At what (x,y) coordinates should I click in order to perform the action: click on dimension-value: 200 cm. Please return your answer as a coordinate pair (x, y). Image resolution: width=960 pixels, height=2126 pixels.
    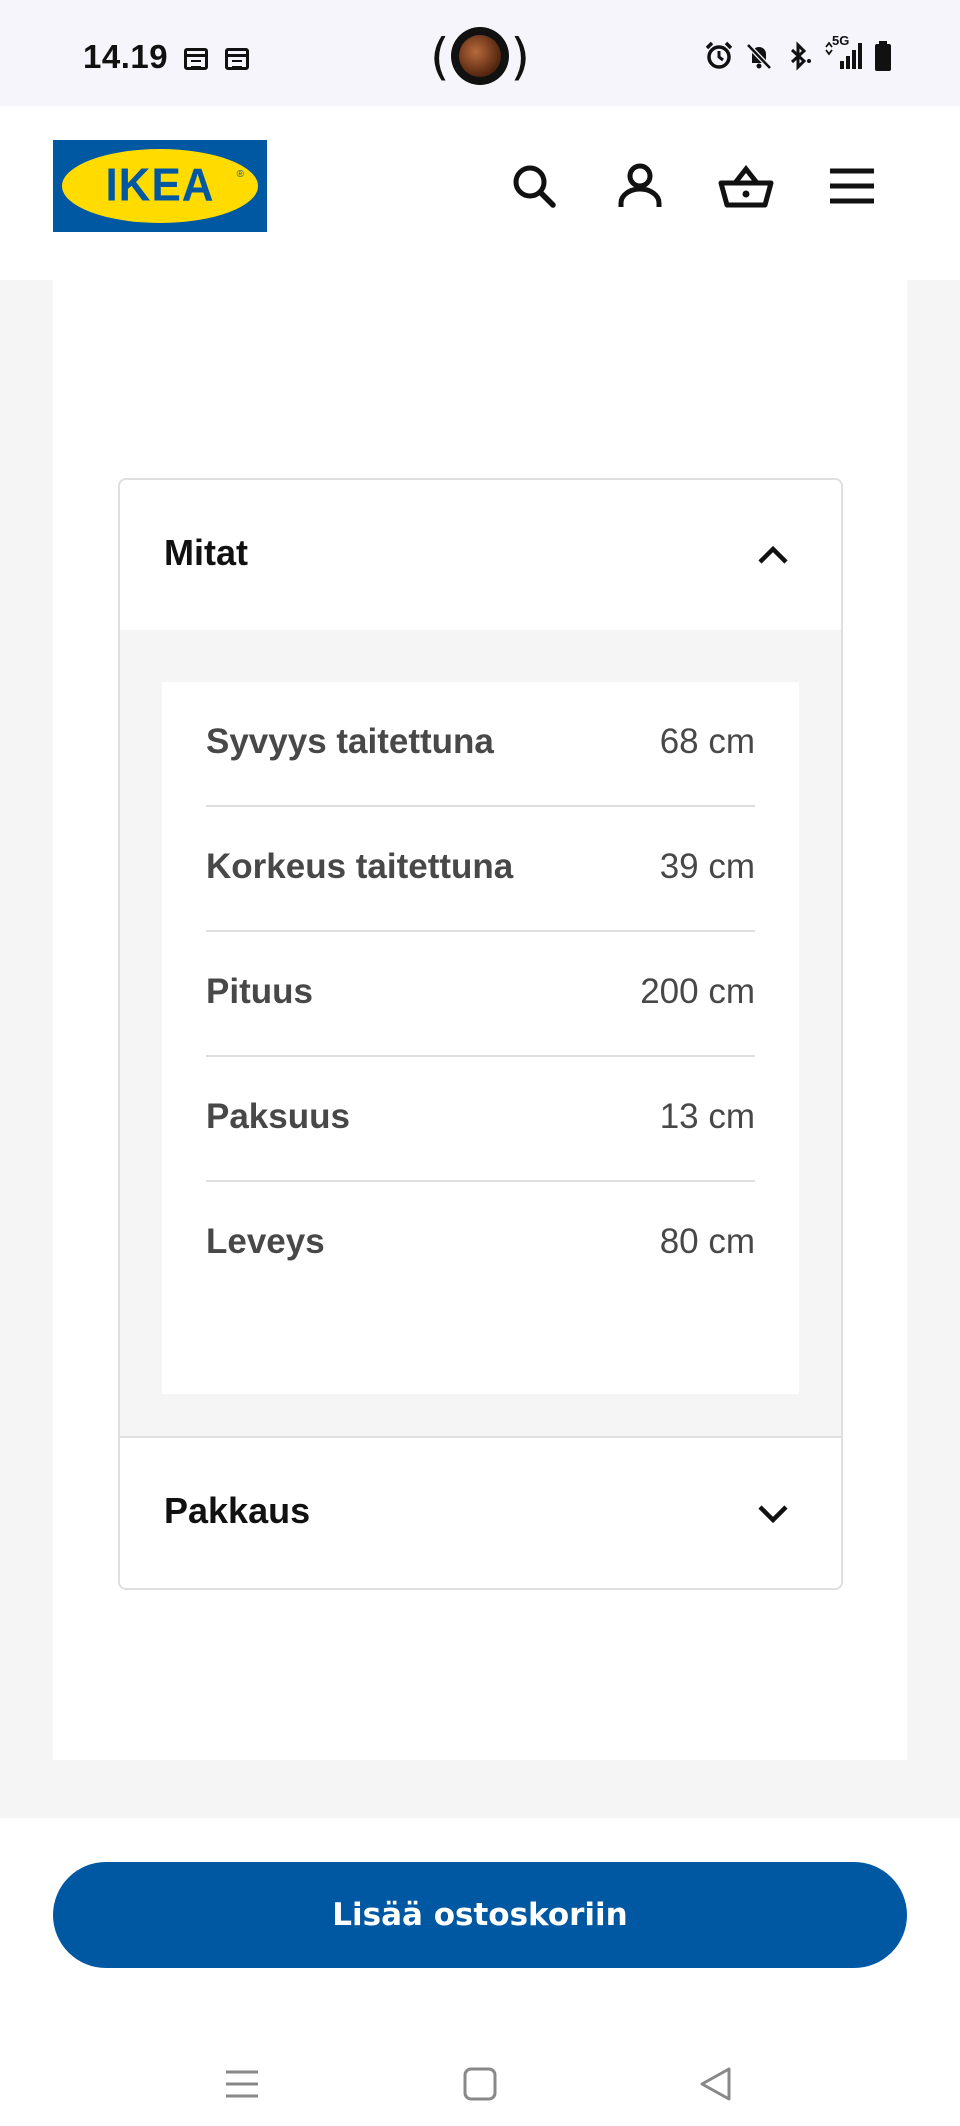
    Looking at the image, I should click on (697, 991).